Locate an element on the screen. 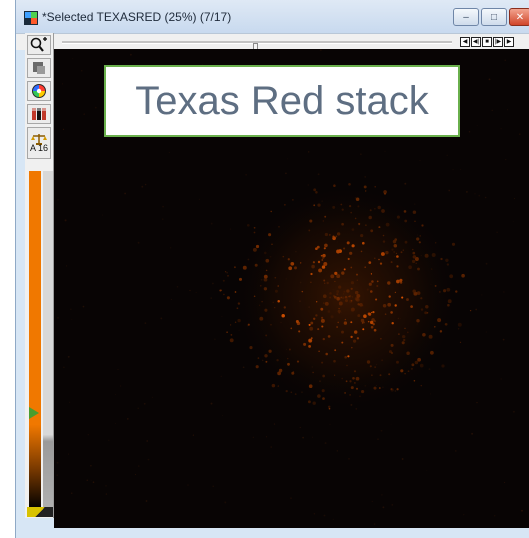 The width and height of the screenshot is (529, 538). color-button is located at coordinates (39, 91).